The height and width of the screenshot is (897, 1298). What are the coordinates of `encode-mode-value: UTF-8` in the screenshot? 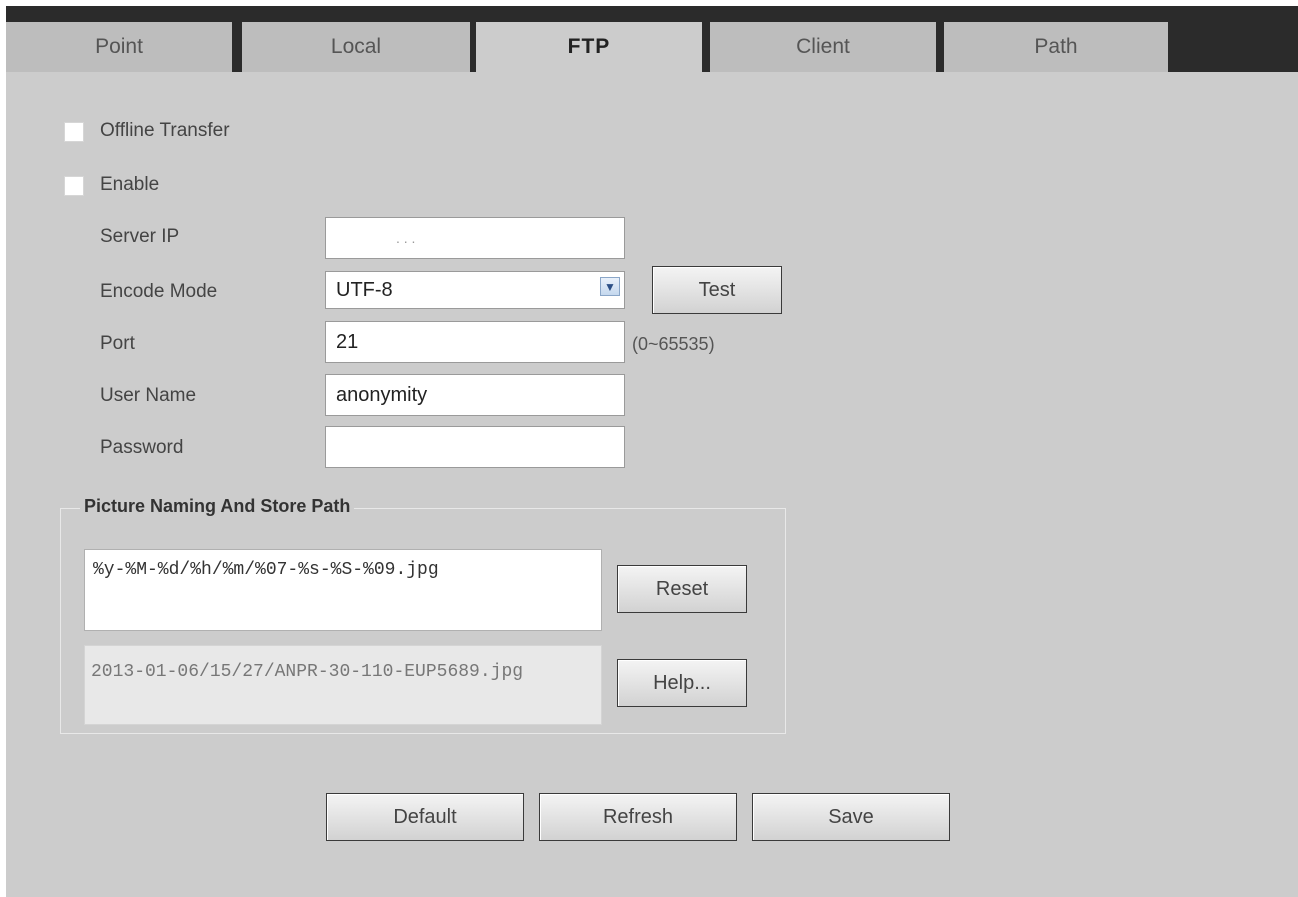 It's located at (364, 289).